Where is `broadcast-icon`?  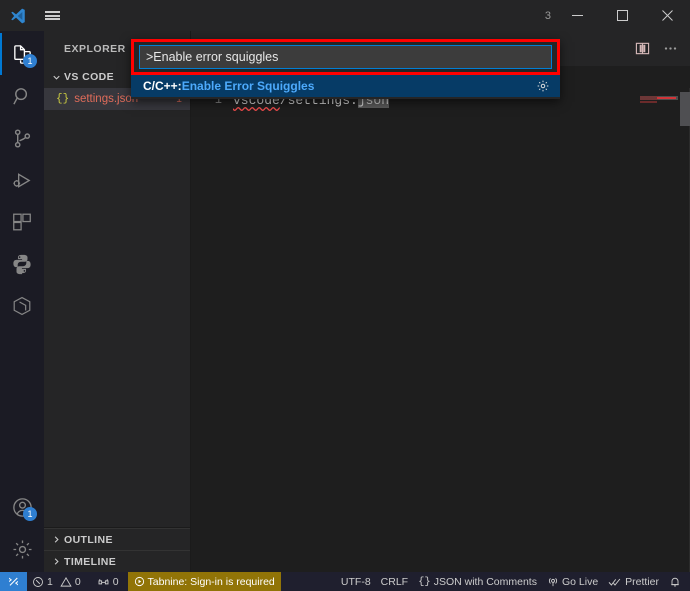
broadcast-icon is located at coordinates (553, 582).